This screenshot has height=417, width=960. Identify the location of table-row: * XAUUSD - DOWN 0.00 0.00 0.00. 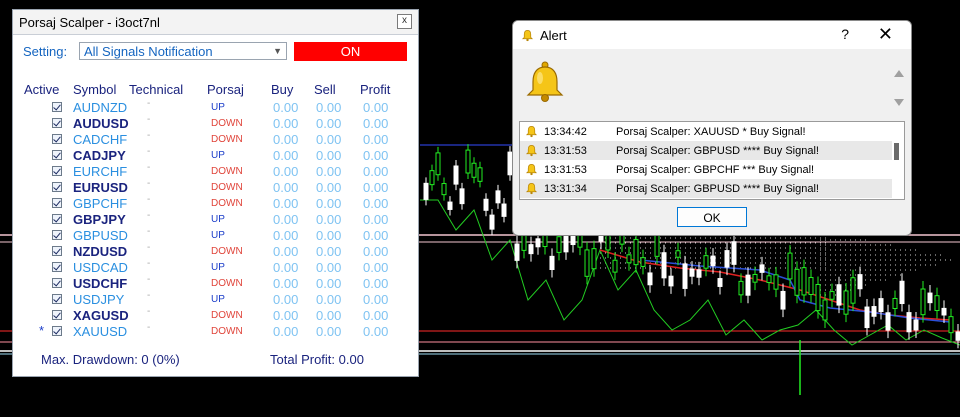
(215, 331).